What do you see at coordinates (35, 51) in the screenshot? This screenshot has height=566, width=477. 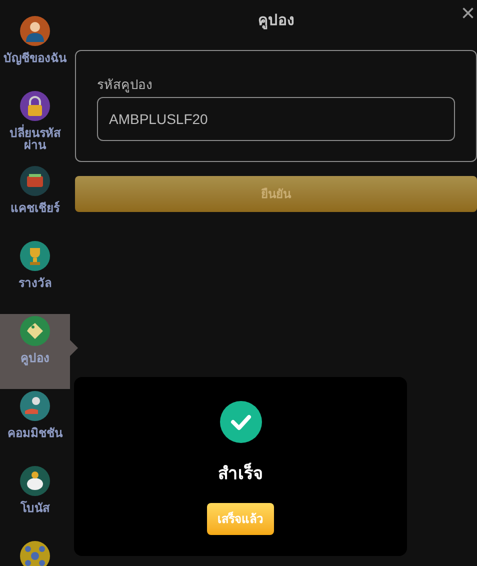 I see `sidebar-item: บัญชีของฉัน` at bounding box center [35, 51].